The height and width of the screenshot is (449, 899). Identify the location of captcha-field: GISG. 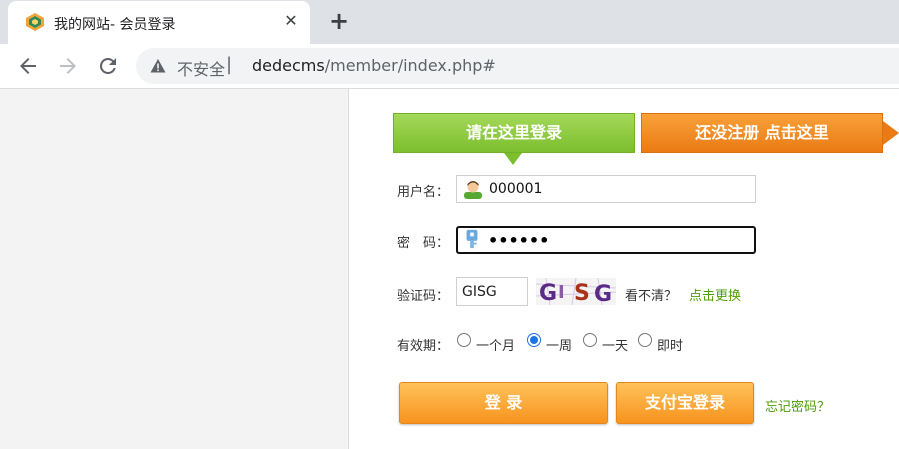
(492, 291).